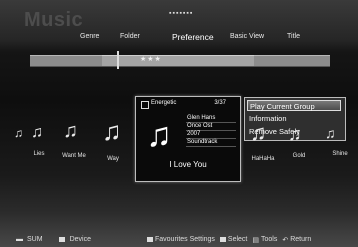  I want to click on app-title: Music, so click(54, 20).